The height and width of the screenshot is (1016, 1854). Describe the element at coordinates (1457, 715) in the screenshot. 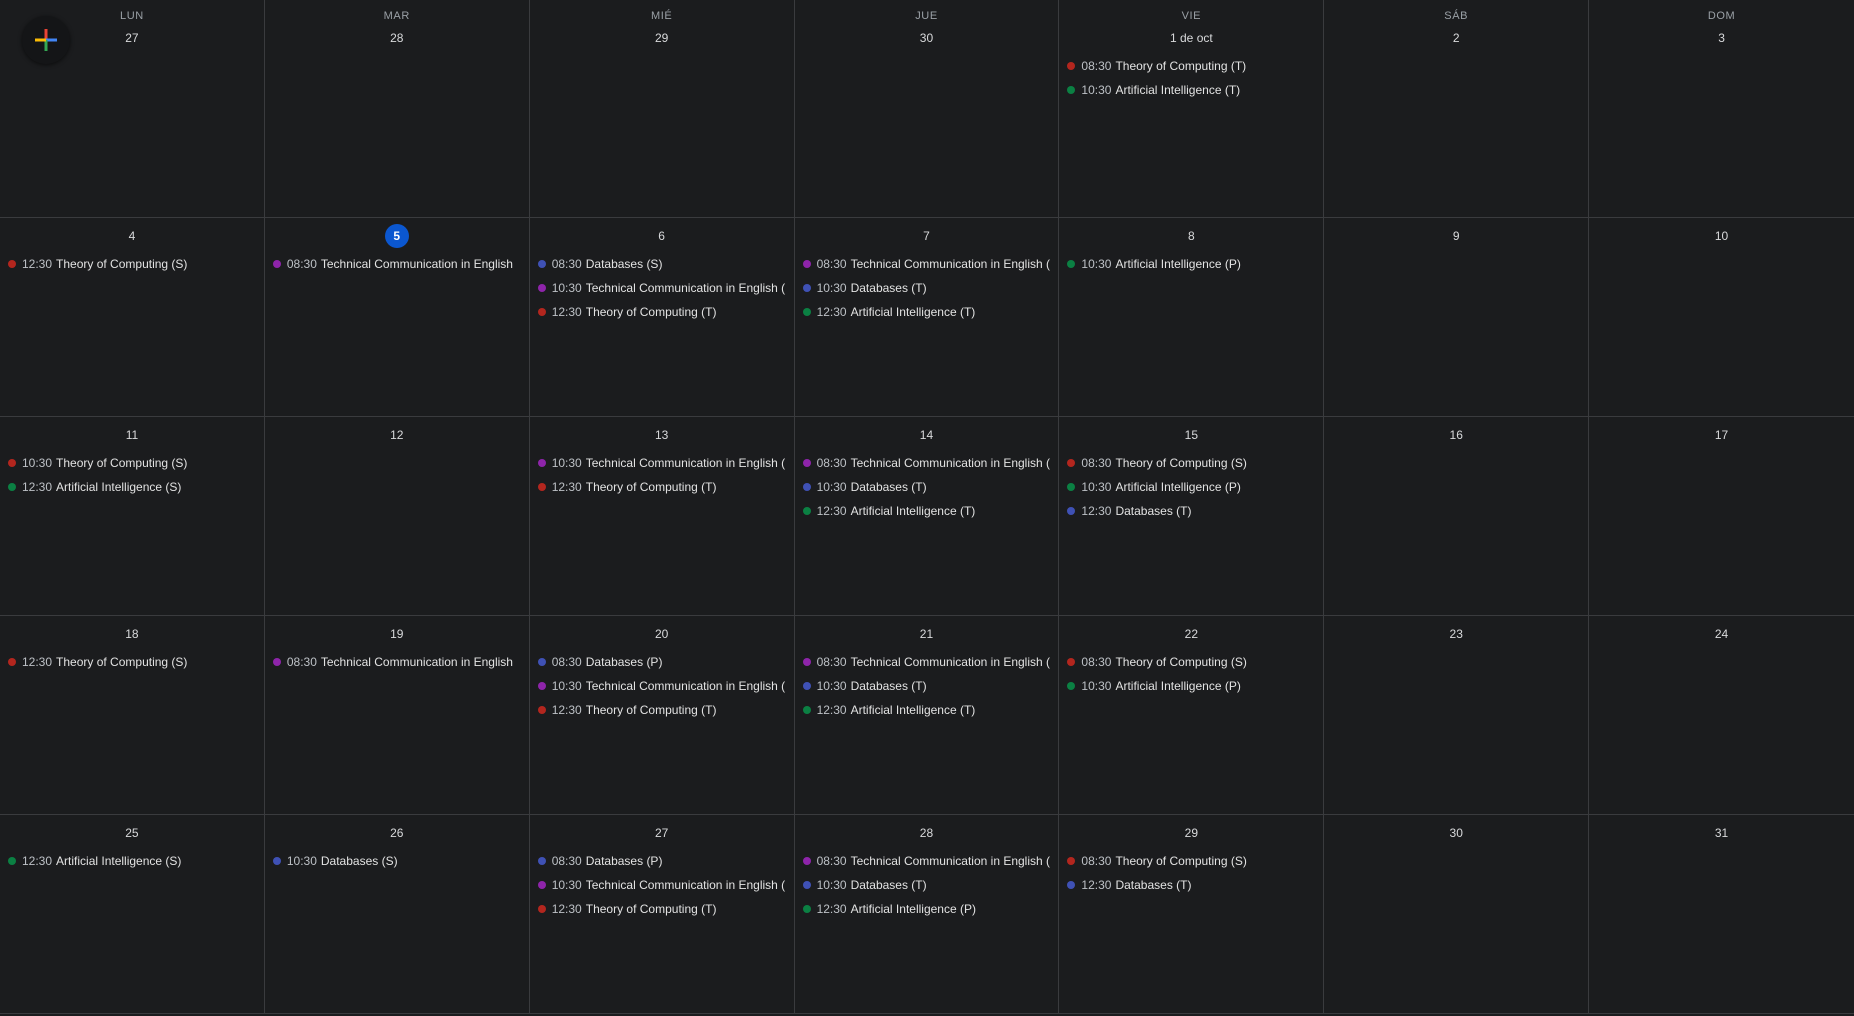

I see `day-cell: 23` at that location.